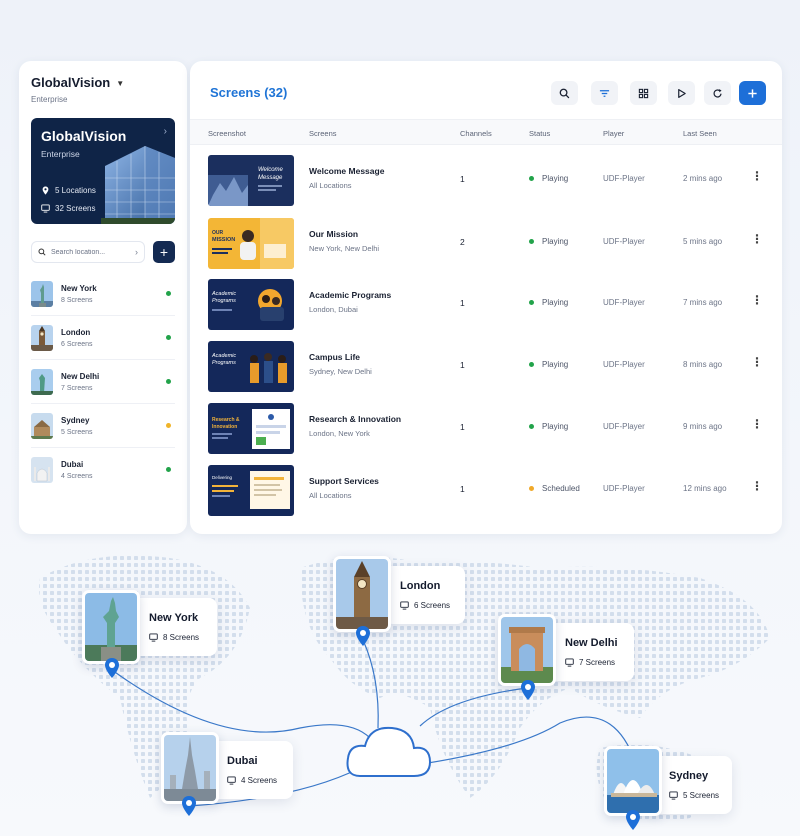 The image size is (800, 836). I want to click on search-icon, so click(564, 93).